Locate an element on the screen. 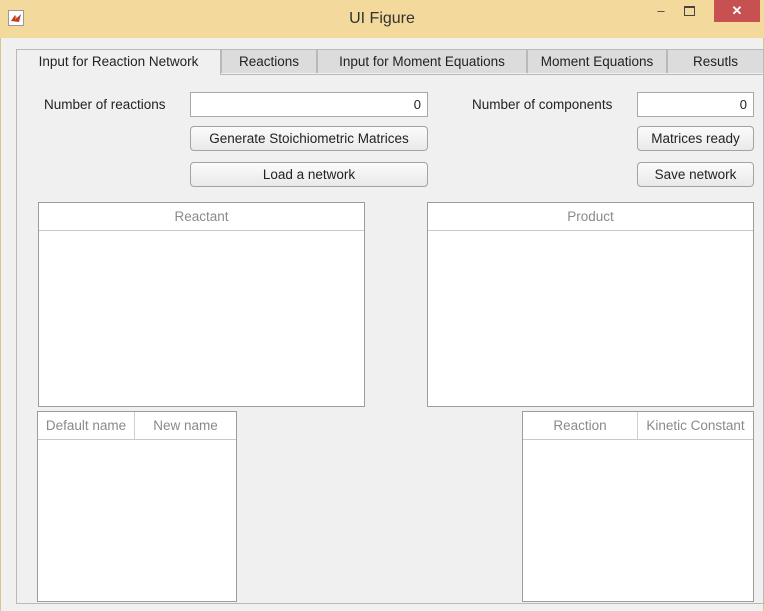 Image resolution: width=764 pixels, height=611 pixels. product-column-header: Product is located at coordinates (590, 216).